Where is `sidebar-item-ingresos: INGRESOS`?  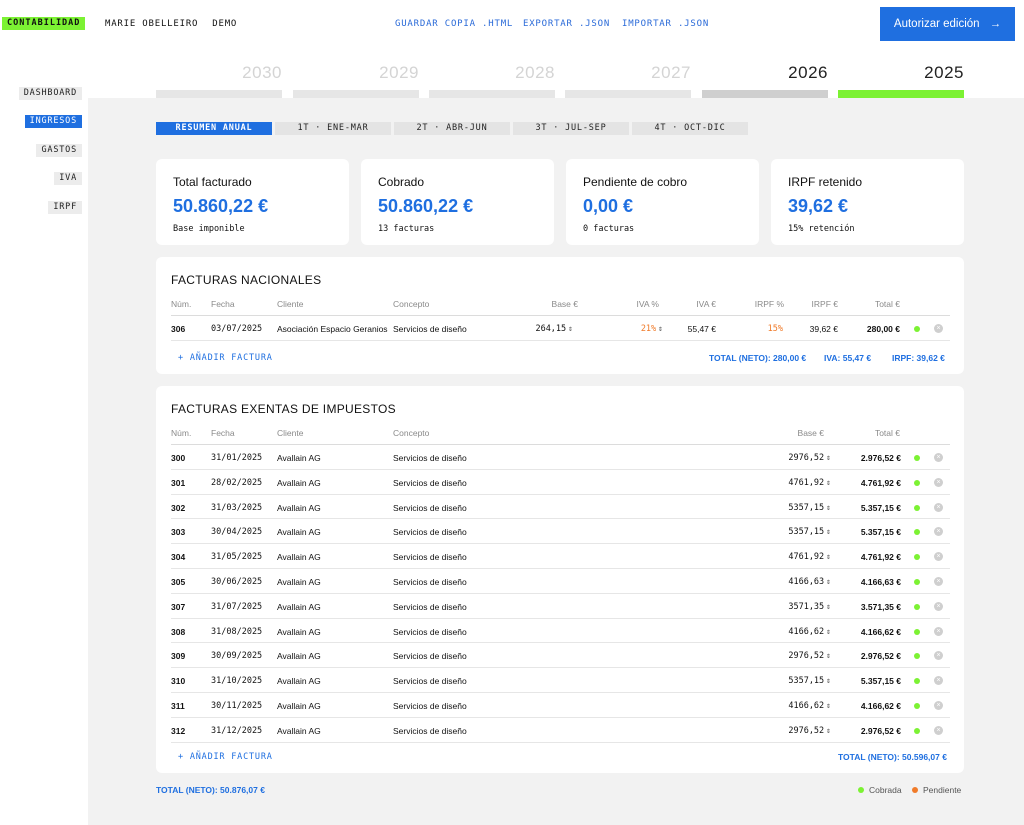 sidebar-item-ingresos: INGRESOS is located at coordinates (53, 121).